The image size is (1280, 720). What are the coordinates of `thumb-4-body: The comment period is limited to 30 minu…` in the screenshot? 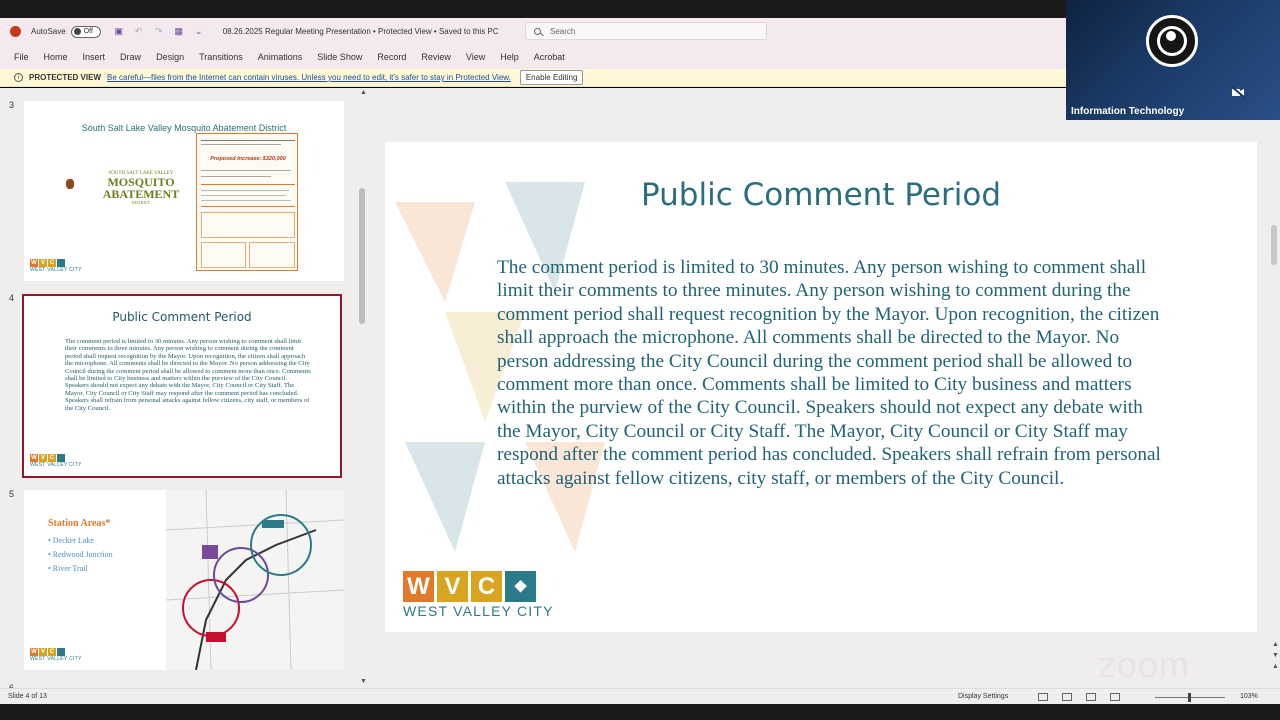 It's located at (188, 375).